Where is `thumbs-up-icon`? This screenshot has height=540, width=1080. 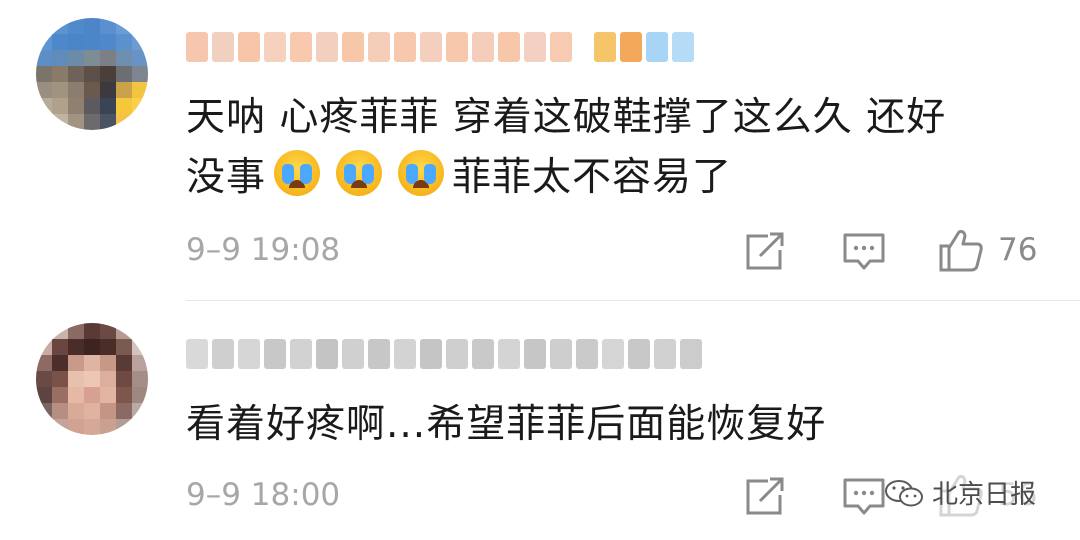 thumbs-up-icon is located at coordinates (961, 251).